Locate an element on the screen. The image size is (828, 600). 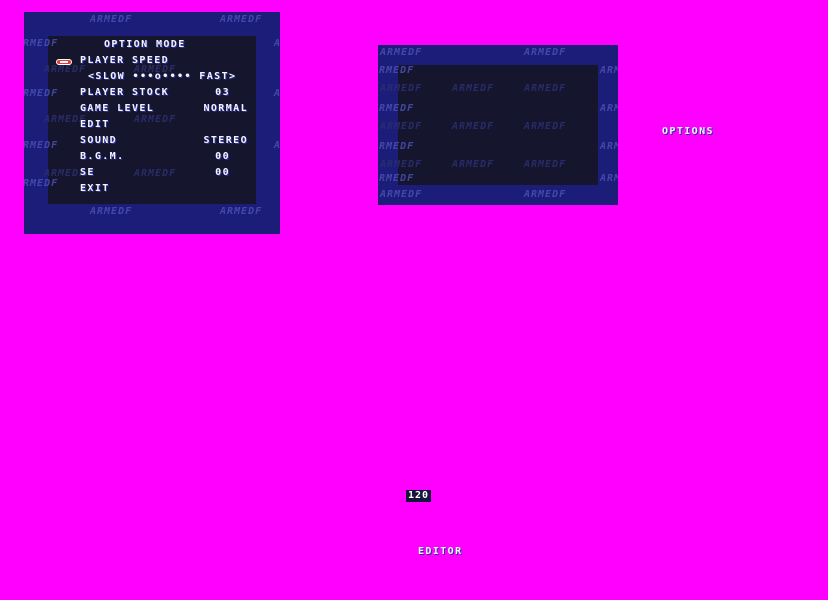
se-value: 00 is located at coordinates (222, 172).